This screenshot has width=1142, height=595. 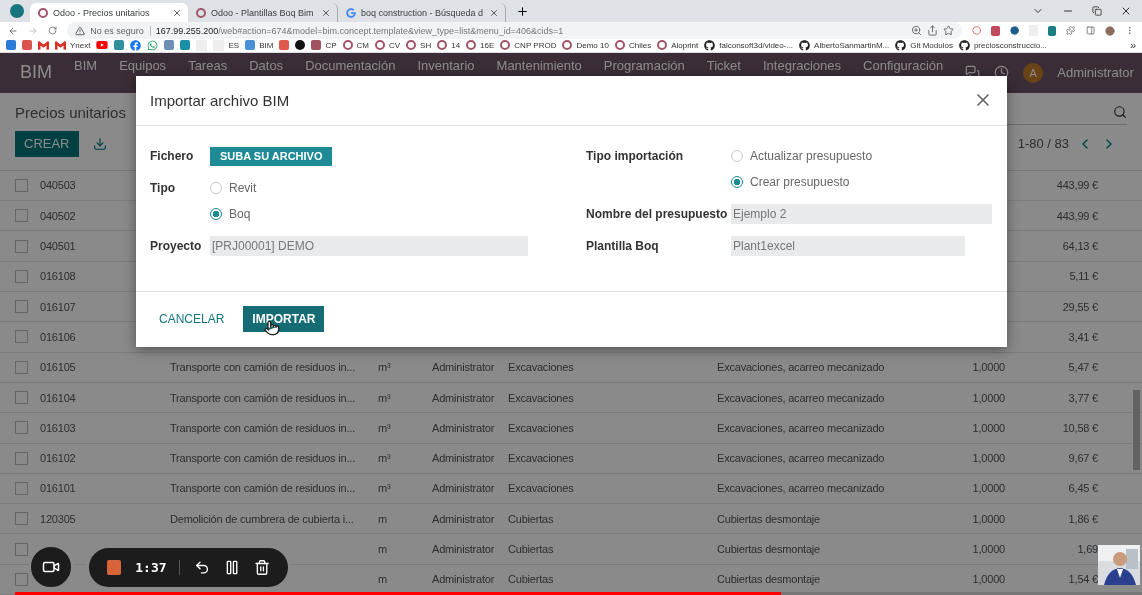 I want to click on bookmark: CNP PROD, so click(x=528, y=45).